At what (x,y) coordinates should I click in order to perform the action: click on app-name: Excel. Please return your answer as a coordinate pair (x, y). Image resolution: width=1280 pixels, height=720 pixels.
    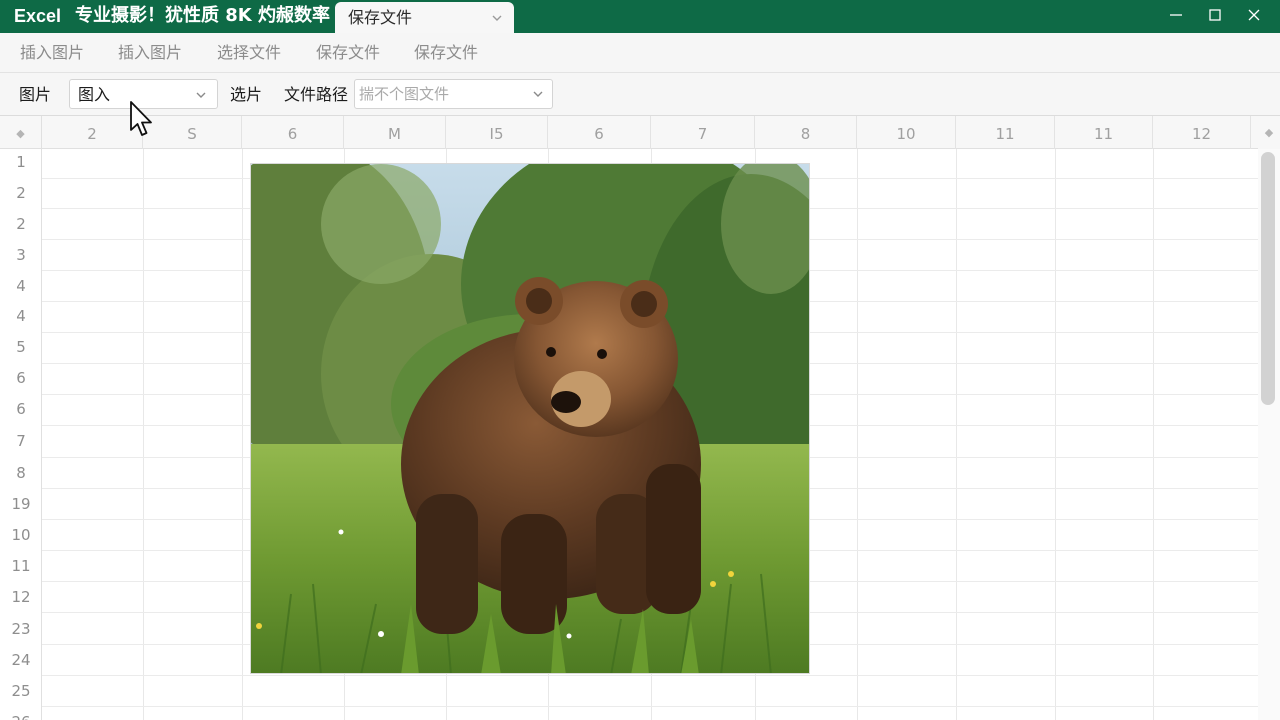
    Looking at the image, I should click on (38, 16).